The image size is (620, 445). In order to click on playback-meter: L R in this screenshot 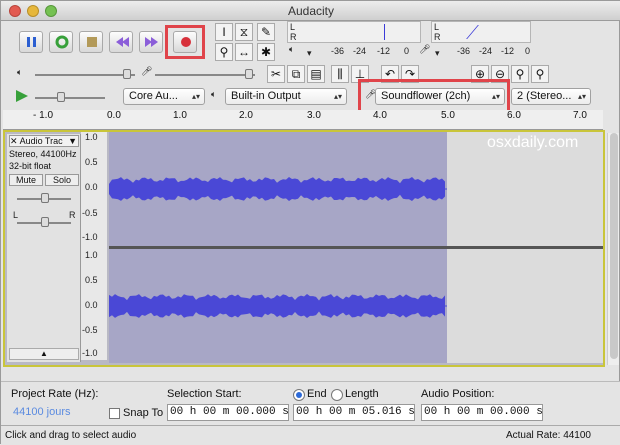, I will do `click(354, 32)`.